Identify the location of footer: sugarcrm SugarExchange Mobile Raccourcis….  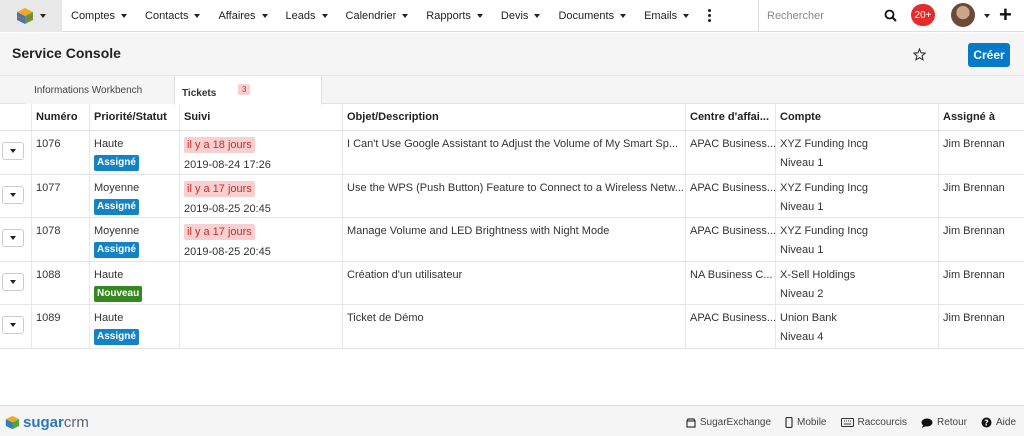
(512, 420).